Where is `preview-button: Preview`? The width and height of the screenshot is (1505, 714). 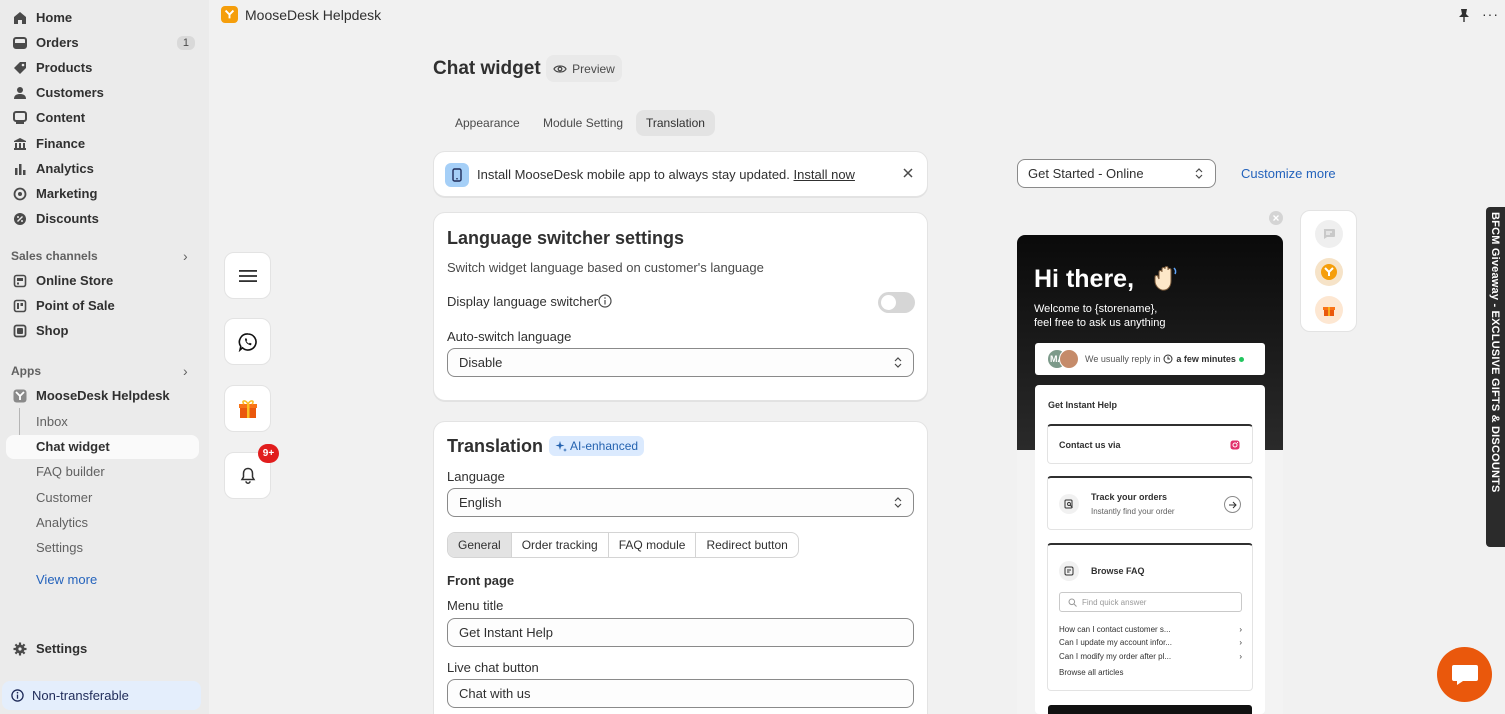
preview-button: Preview is located at coordinates (584, 68).